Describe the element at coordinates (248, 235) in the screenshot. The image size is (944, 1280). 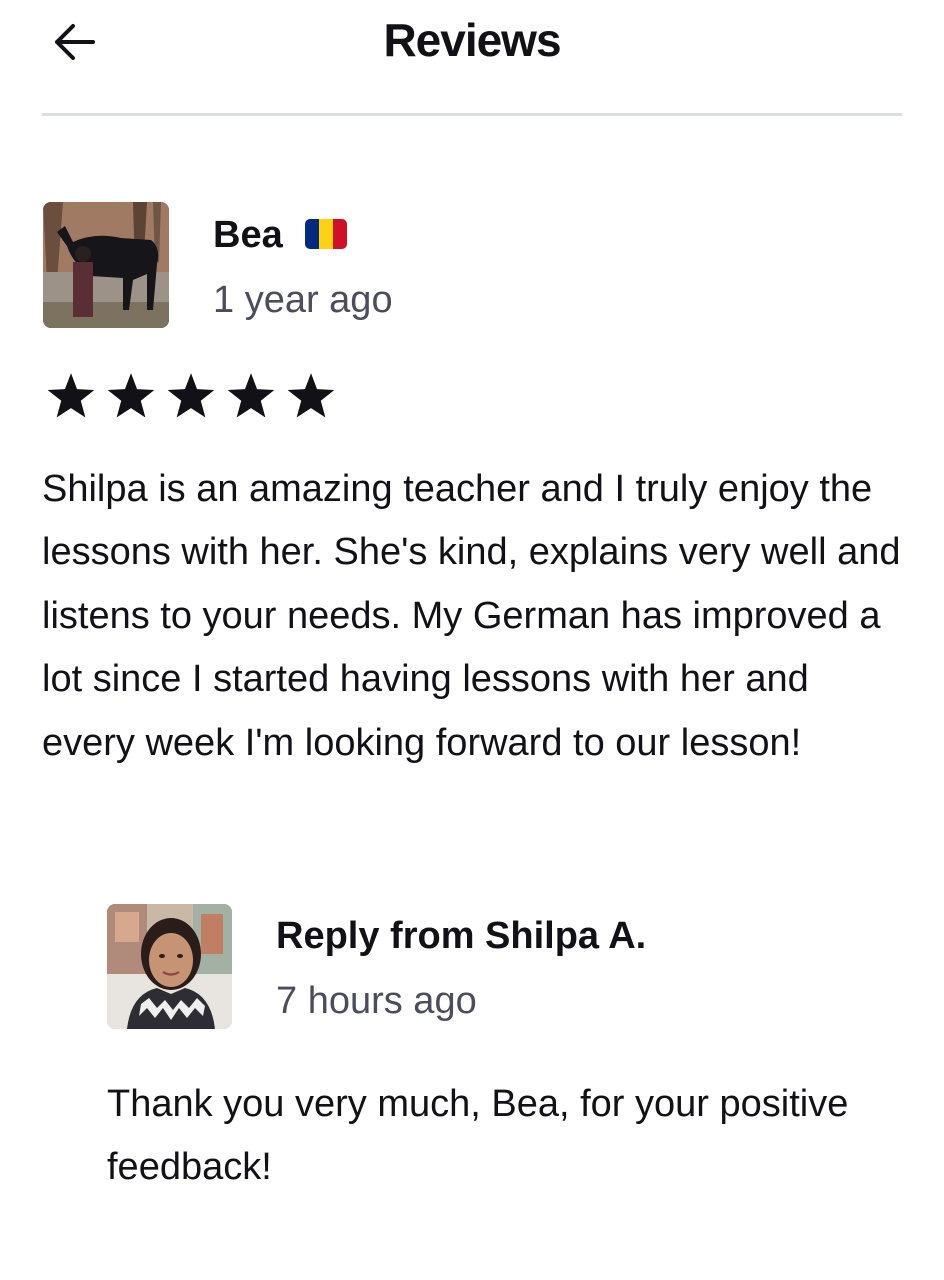
I see `reviewer-name: Bea` at that location.